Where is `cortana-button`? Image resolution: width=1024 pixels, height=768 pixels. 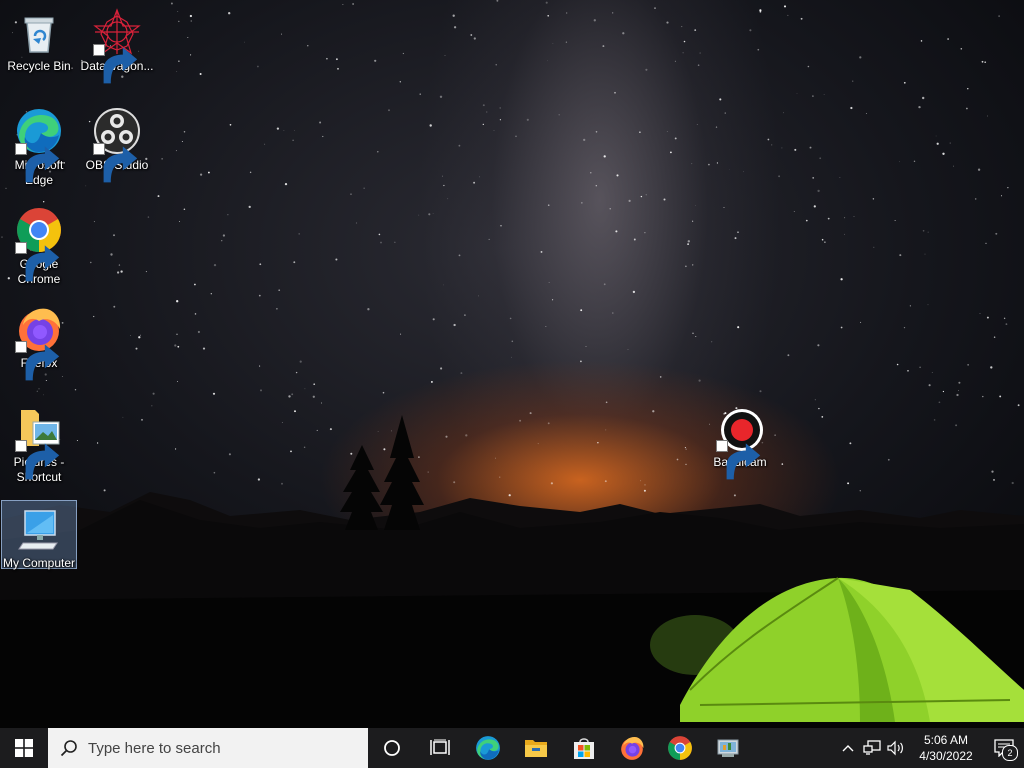 cortana-button is located at coordinates (392, 748).